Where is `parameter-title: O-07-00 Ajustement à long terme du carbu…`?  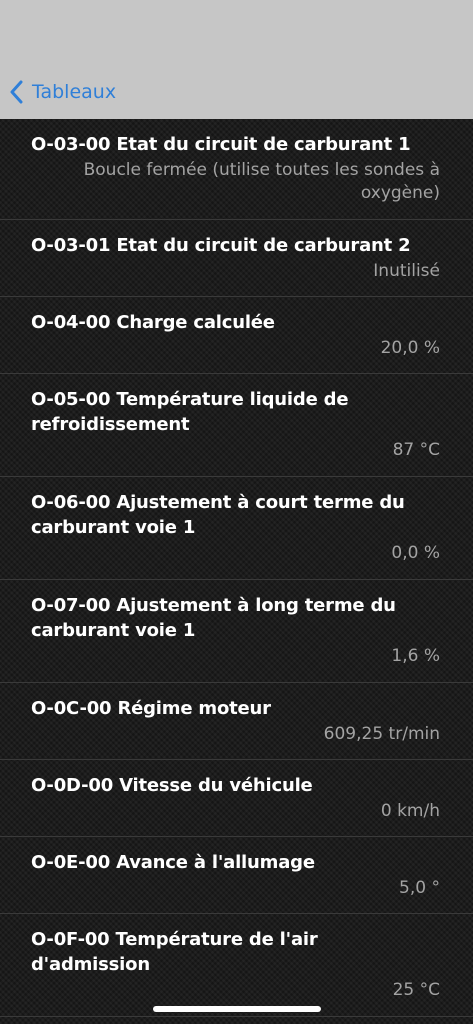 parameter-title: O-07-00 Ajustement à long terme du carbu… is located at coordinates (213, 618).